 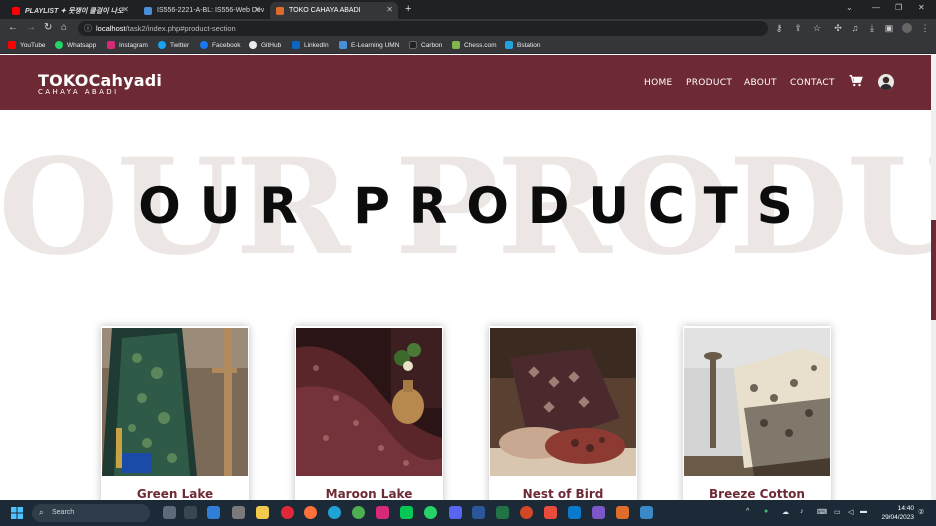 What do you see at coordinates (382, 512) in the screenshot?
I see `instagram-app-icon` at bounding box center [382, 512].